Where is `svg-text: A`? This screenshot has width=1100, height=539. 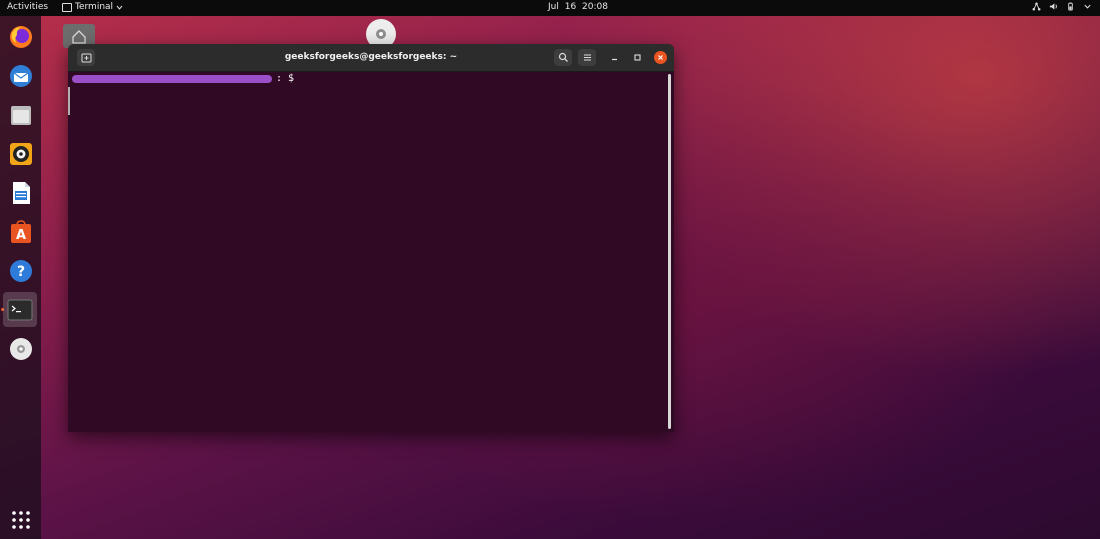
svg-text: A is located at coordinates (20, 235).